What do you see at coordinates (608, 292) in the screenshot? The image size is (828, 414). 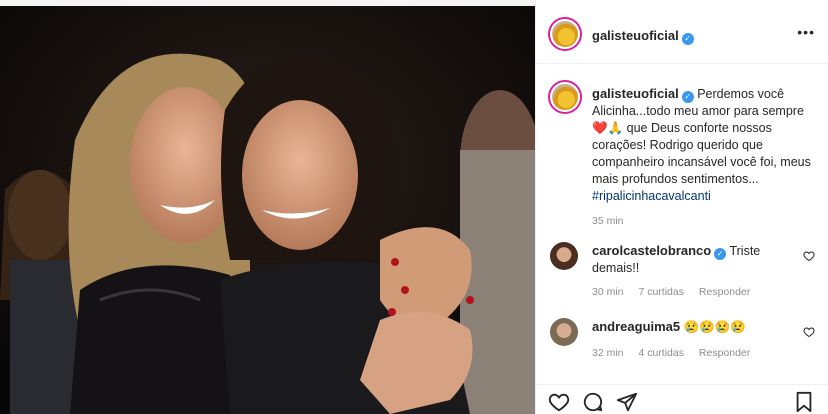 I see `comment-time: 30 min` at bounding box center [608, 292].